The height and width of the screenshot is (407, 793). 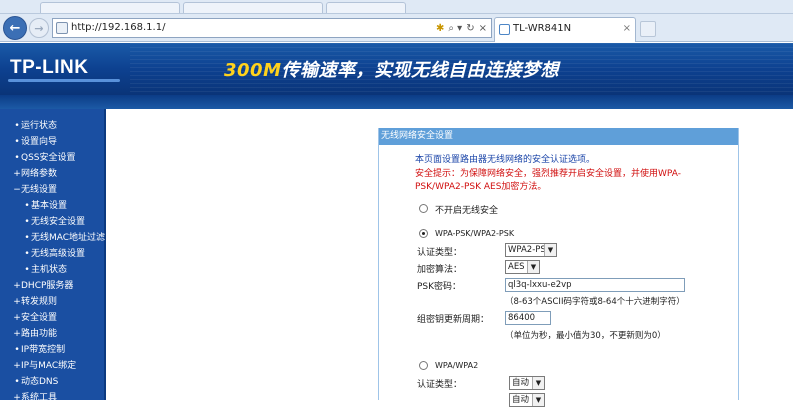 What do you see at coordinates (272, 28) in the screenshot?
I see `address-bar: http://192.168.1.1/ ✱ ⌕ ▾ ↻ ×` at bounding box center [272, 28].